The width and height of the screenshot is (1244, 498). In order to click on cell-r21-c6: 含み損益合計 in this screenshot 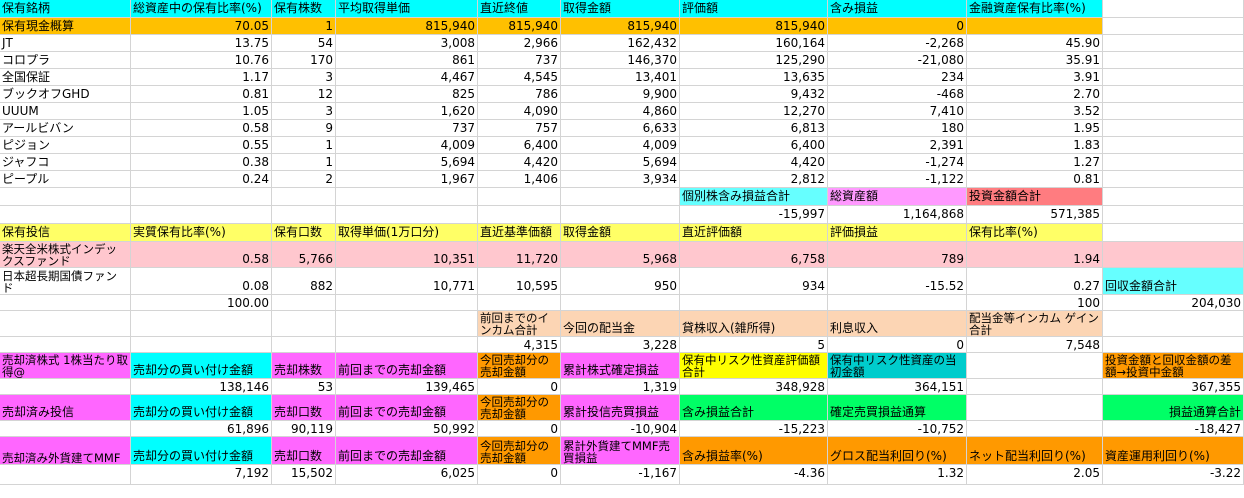, I will do `click(754, 408)`.